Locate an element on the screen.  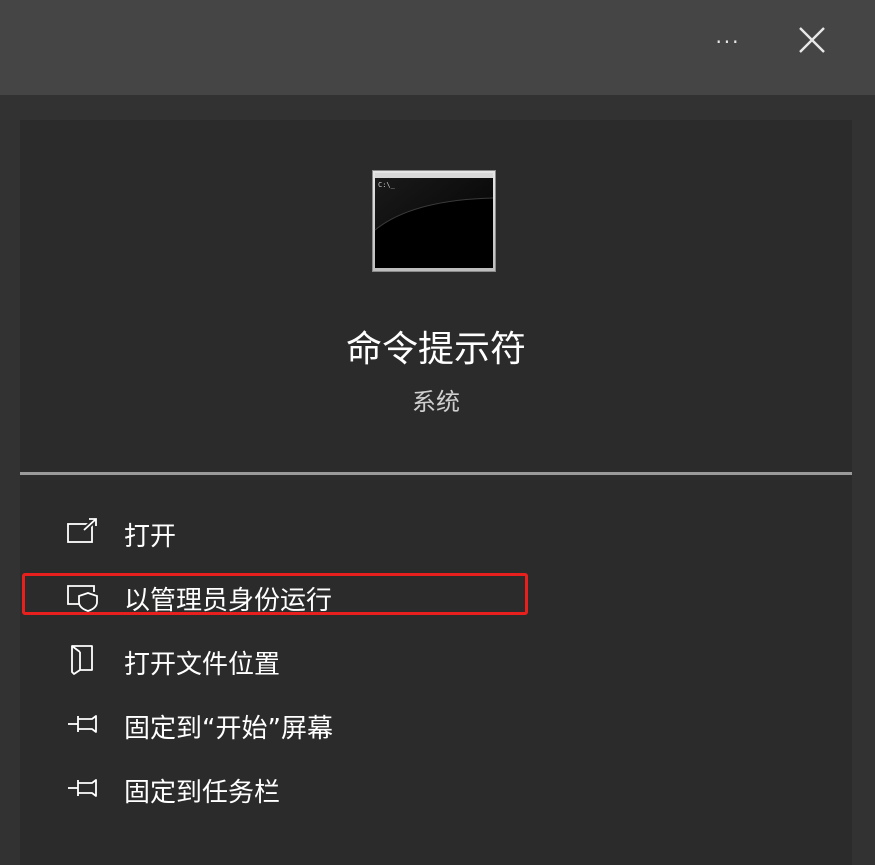
close-icon is located at coordinates (812, 40).